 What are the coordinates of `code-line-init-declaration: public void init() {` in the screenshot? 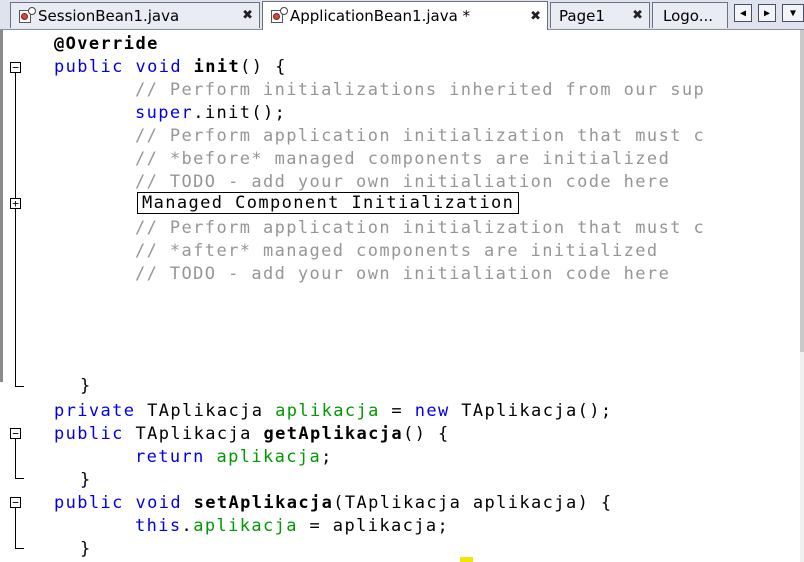 It's located at (170, 67).